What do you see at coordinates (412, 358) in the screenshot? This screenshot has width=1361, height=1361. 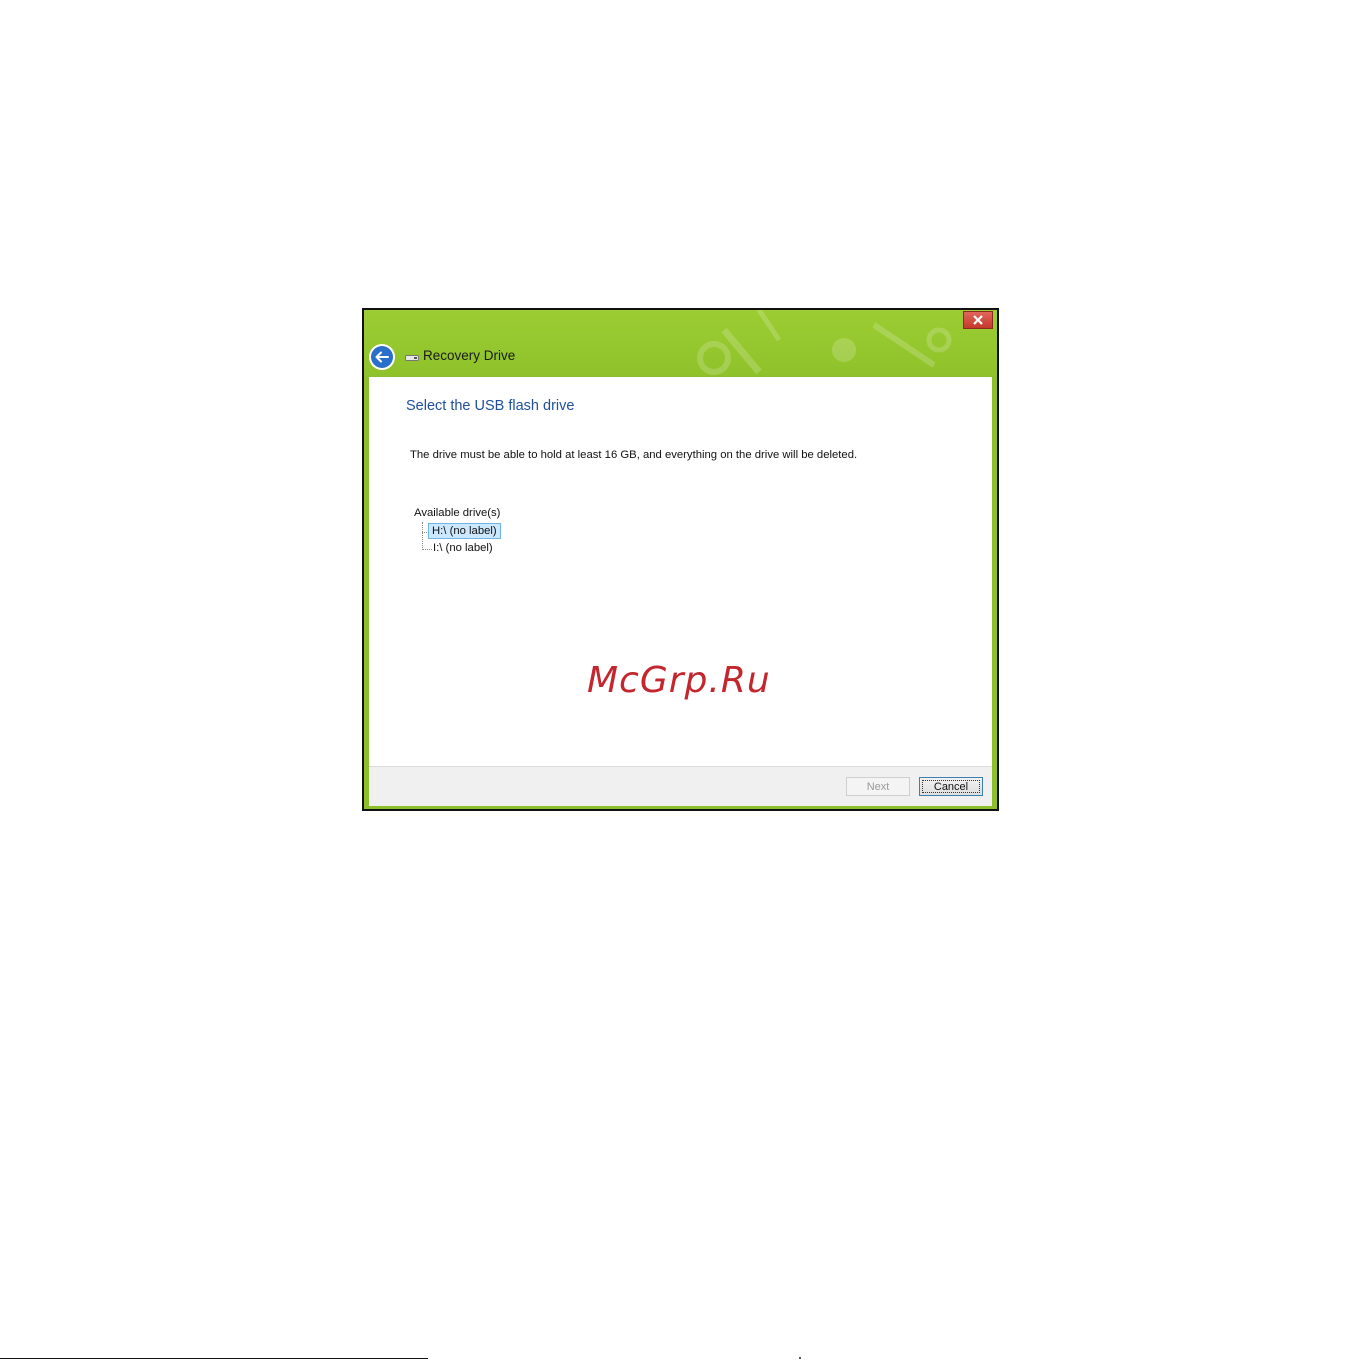 I see `drive-icon` at bounding box center [412, 358].